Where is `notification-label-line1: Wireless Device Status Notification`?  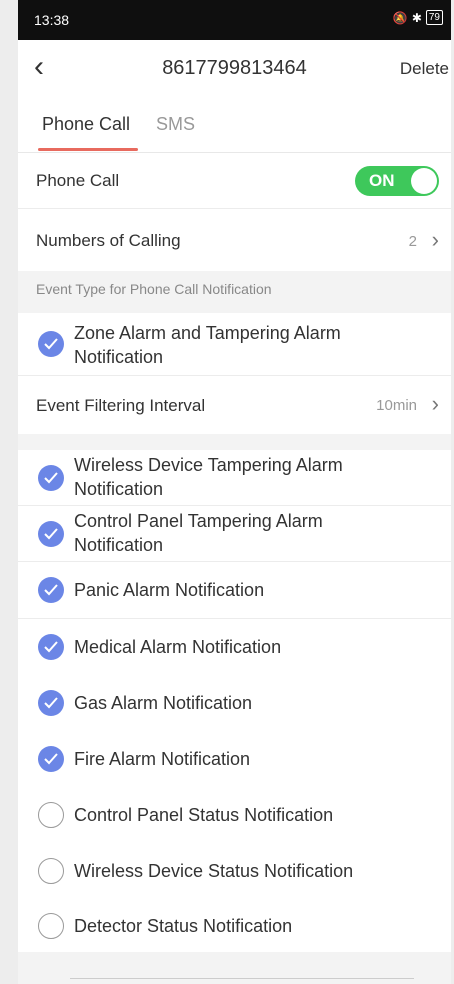 notification-label-line1: Wireless Device Status Notification is located at coordinates (214, 871).